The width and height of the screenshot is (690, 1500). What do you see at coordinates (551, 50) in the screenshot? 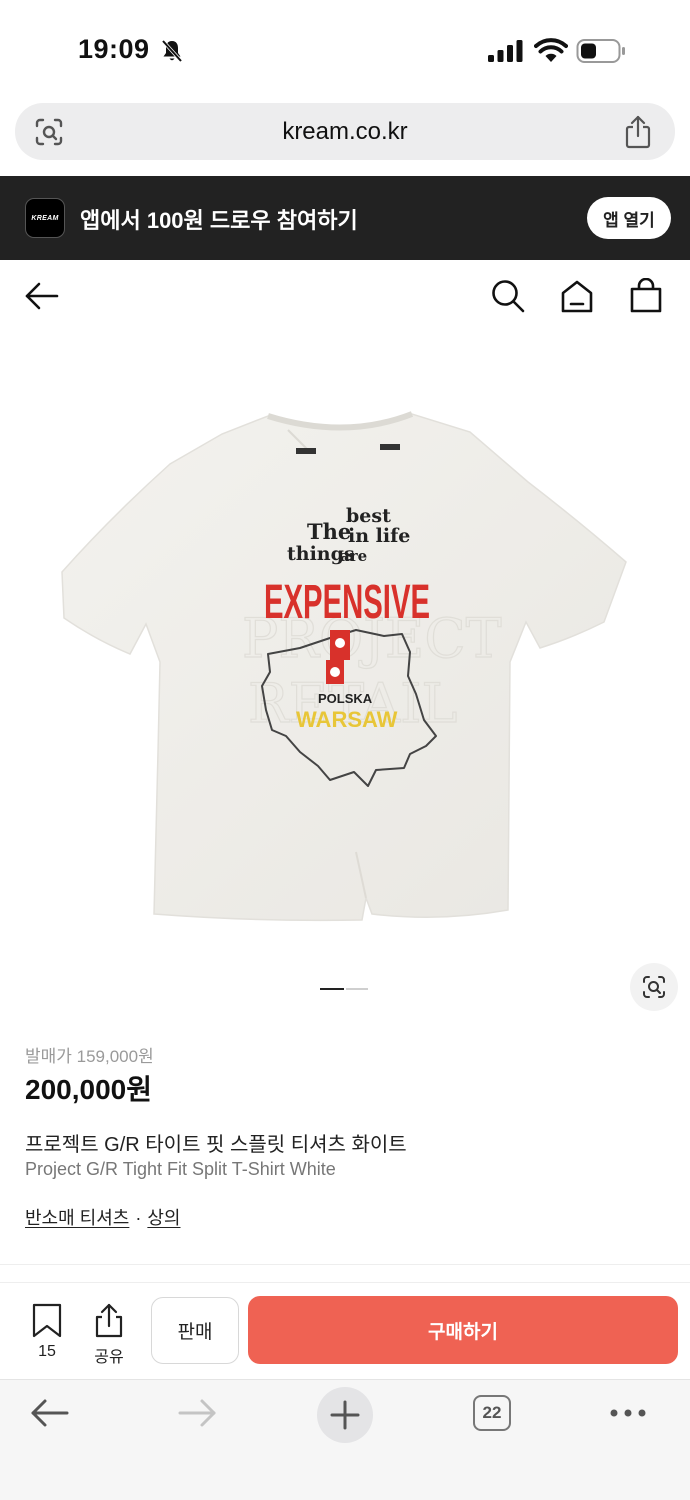
I see `wifi-icon` at bounding box center [551, 50].